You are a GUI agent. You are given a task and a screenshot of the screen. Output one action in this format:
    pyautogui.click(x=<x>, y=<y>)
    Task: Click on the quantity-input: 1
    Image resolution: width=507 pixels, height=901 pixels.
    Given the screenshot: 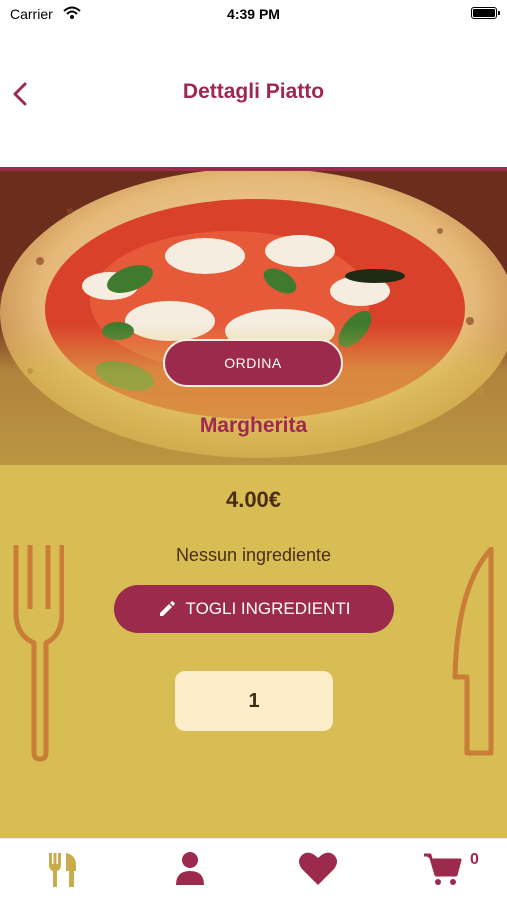 What is the action you would take?
    pyautogui.click(x=254, y=701)
    